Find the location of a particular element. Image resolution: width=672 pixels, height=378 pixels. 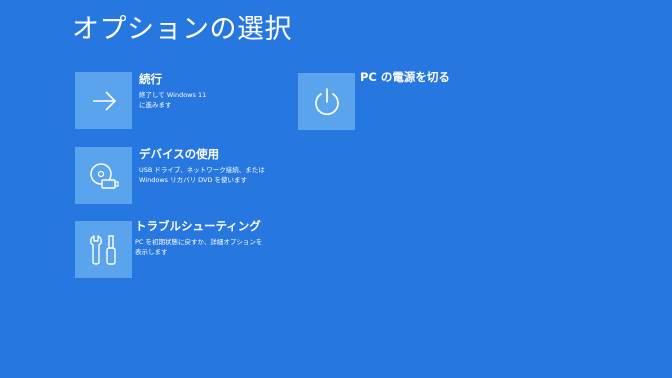

disc-usb-icon is located at coordinates (104, 176).